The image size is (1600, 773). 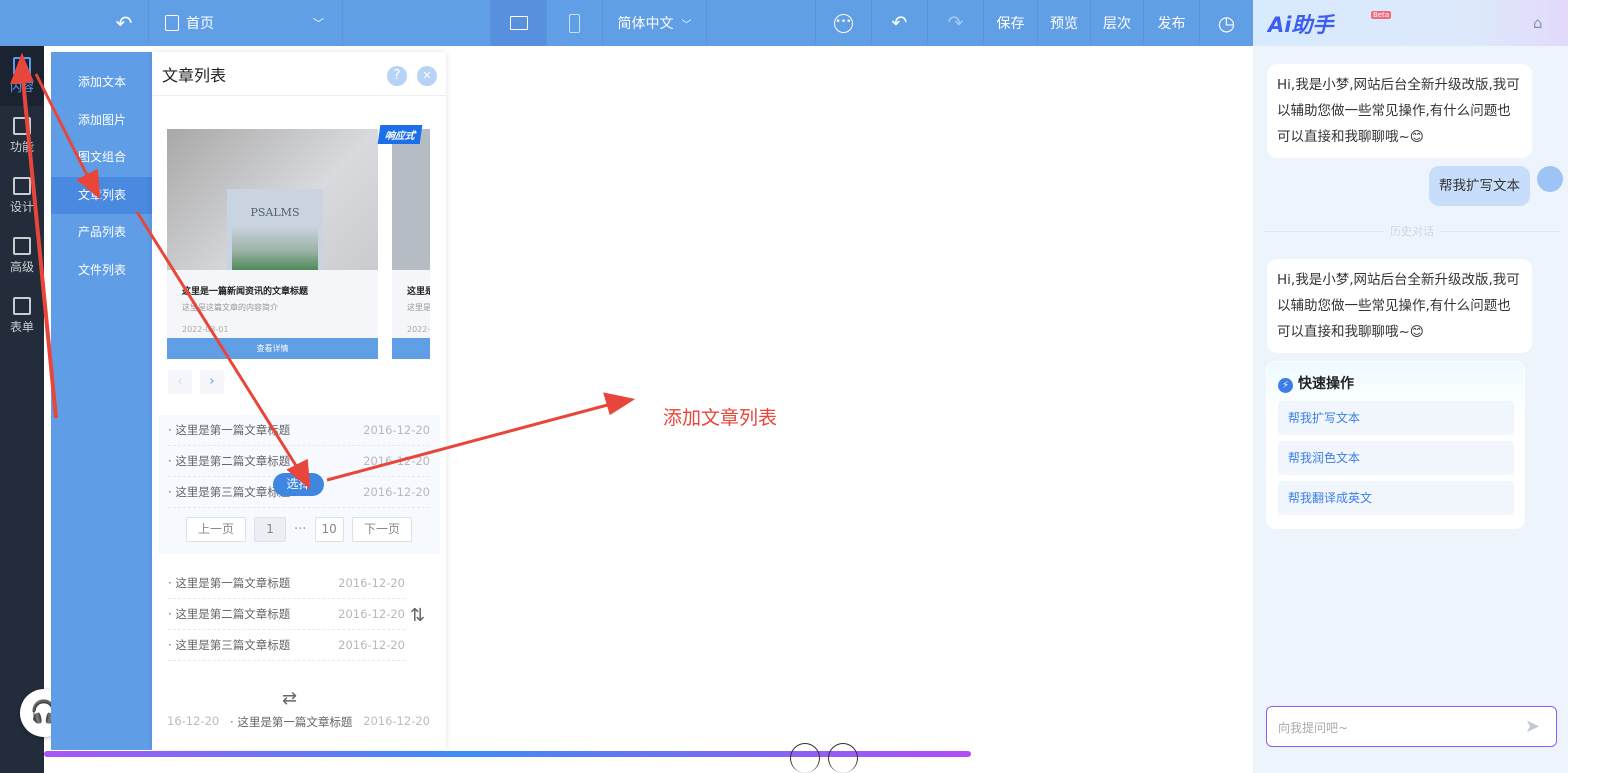 What do you see at coordinates (1411, 726) in the screenshot?
I see `ai-input: 向我提问吧~ ➤` at bounding box center [1411, 726].